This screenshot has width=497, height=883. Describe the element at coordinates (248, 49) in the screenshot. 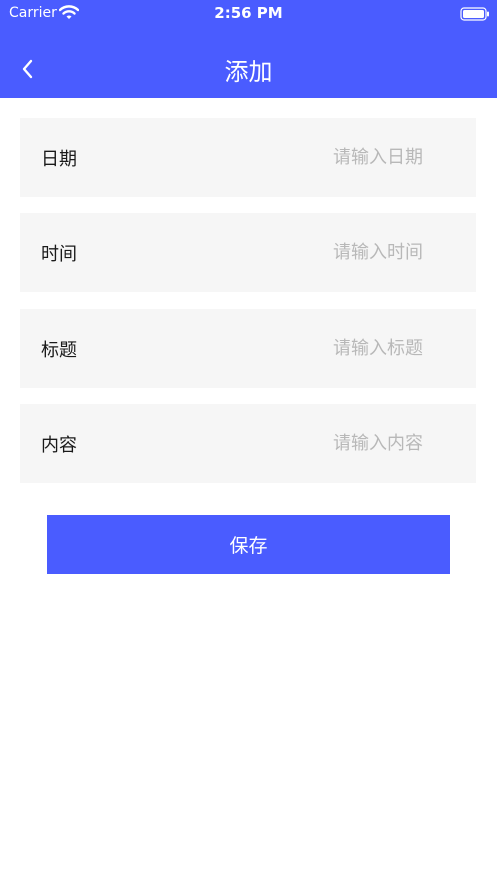

I see `navigation-header: Carrier 2:56 PM 添加` at that location.